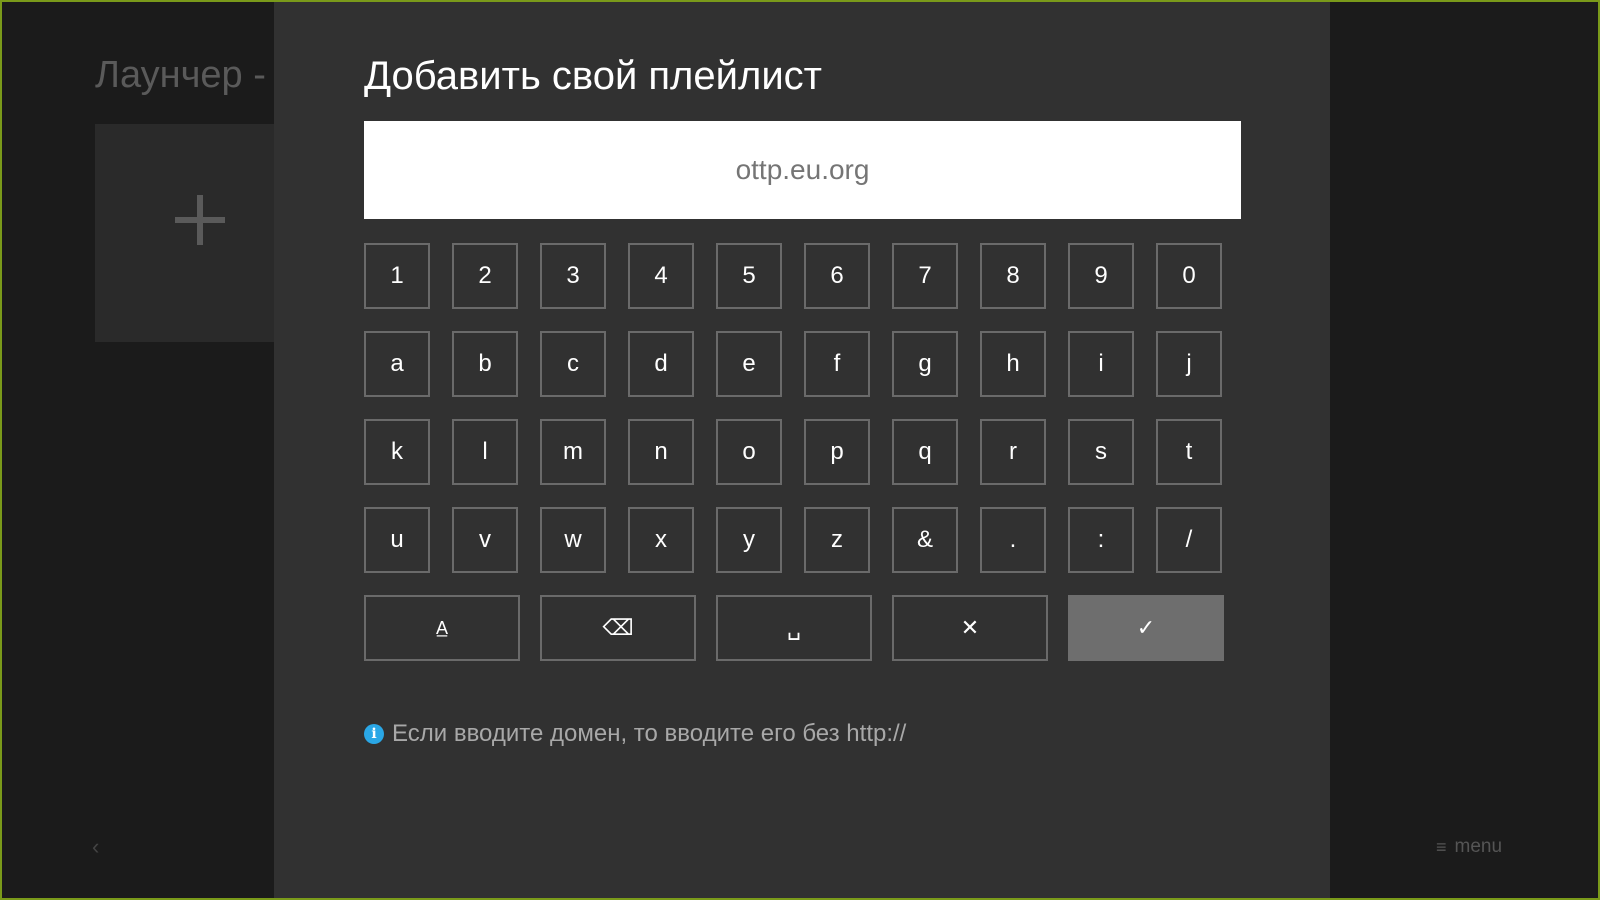 The height and width of the screenshot is (900, 1600). What do you see at coordinates (837, 276) in the screenshot?
I see `key-6: 6` at bounding box center [837, 276].